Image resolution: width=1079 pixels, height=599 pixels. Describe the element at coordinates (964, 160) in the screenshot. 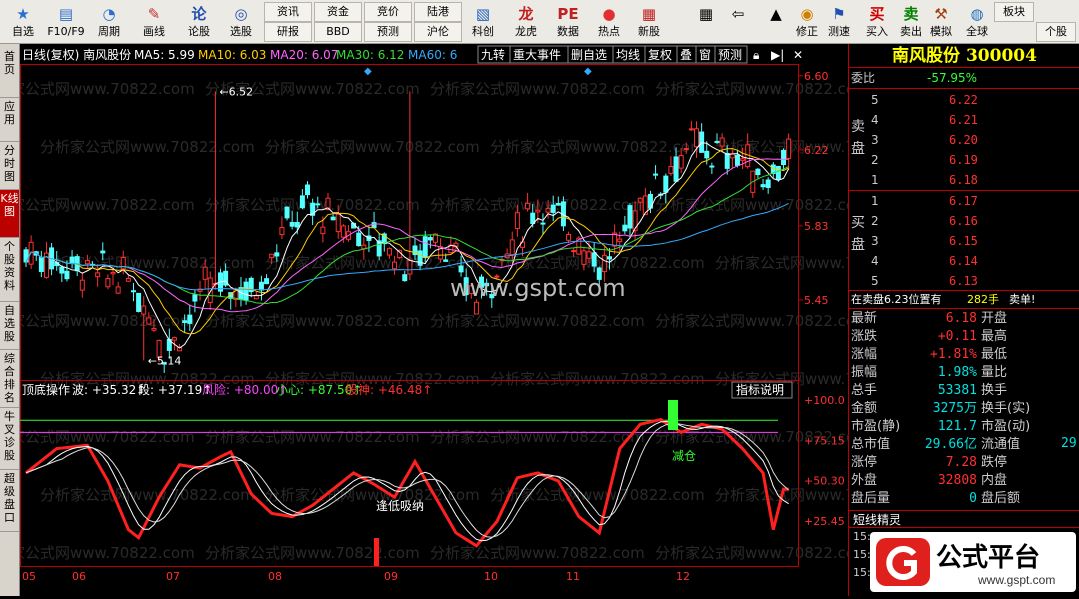

I see `ask-row: 2 6.19` at that location.